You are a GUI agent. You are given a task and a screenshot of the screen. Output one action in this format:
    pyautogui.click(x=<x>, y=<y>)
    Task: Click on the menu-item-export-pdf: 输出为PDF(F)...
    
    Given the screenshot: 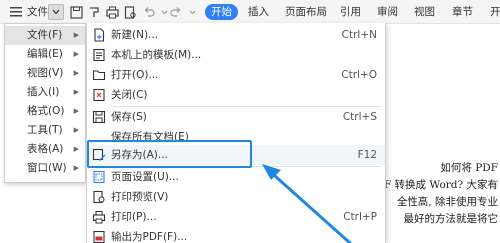 What is the action you would take?
    pyautogui.click(x=236, y=235)
    